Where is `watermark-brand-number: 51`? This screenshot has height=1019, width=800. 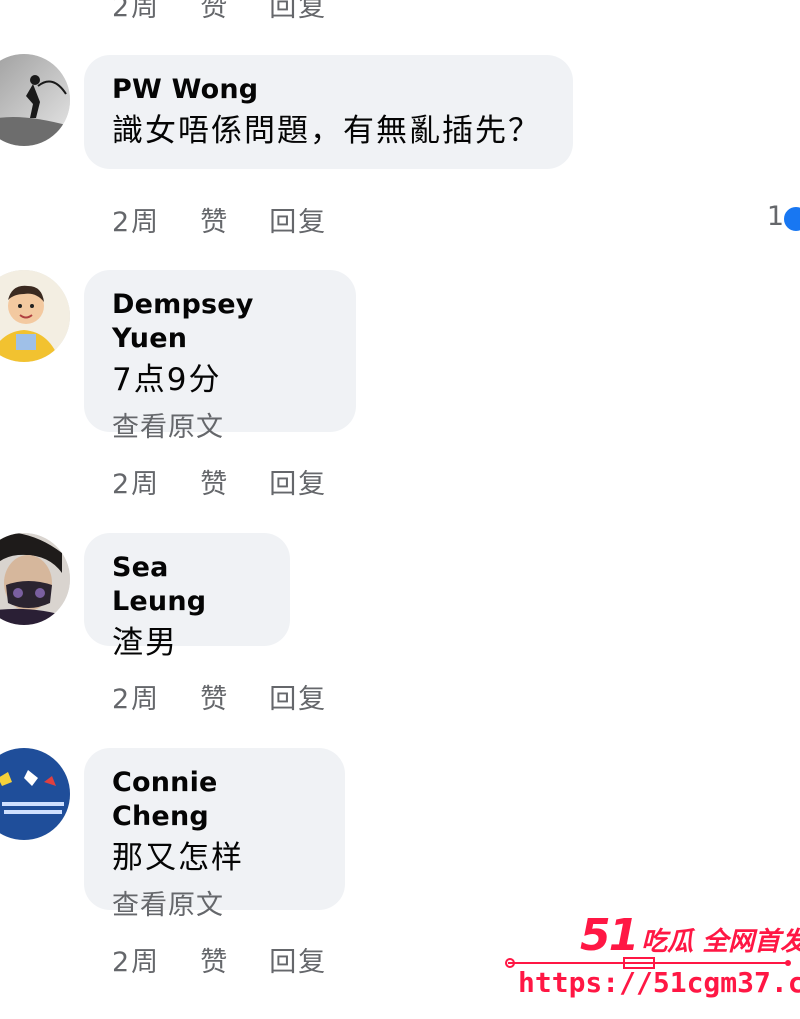
watermark-brand-number: 51 is located at coordinates (609, 935).